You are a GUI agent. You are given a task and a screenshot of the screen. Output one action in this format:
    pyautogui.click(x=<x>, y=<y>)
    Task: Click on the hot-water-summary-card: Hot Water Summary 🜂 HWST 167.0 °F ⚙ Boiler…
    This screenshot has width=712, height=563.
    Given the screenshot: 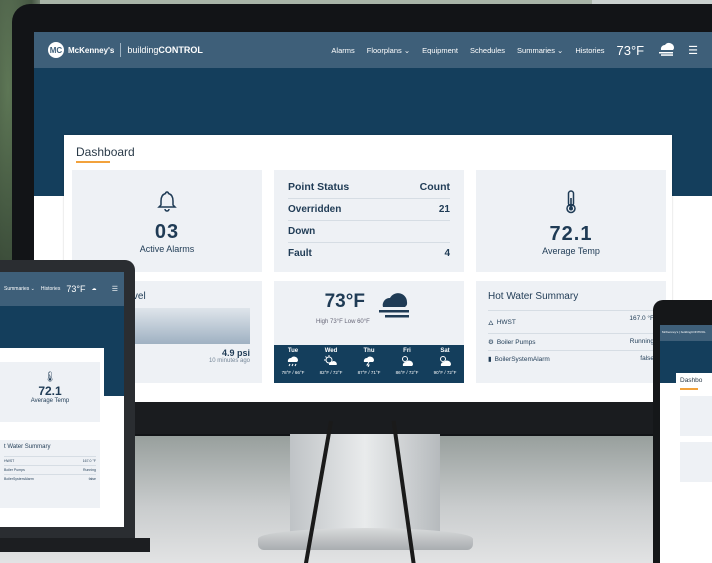 What is the action you would take?
    pyautogui.click(x=571, y=332)
    